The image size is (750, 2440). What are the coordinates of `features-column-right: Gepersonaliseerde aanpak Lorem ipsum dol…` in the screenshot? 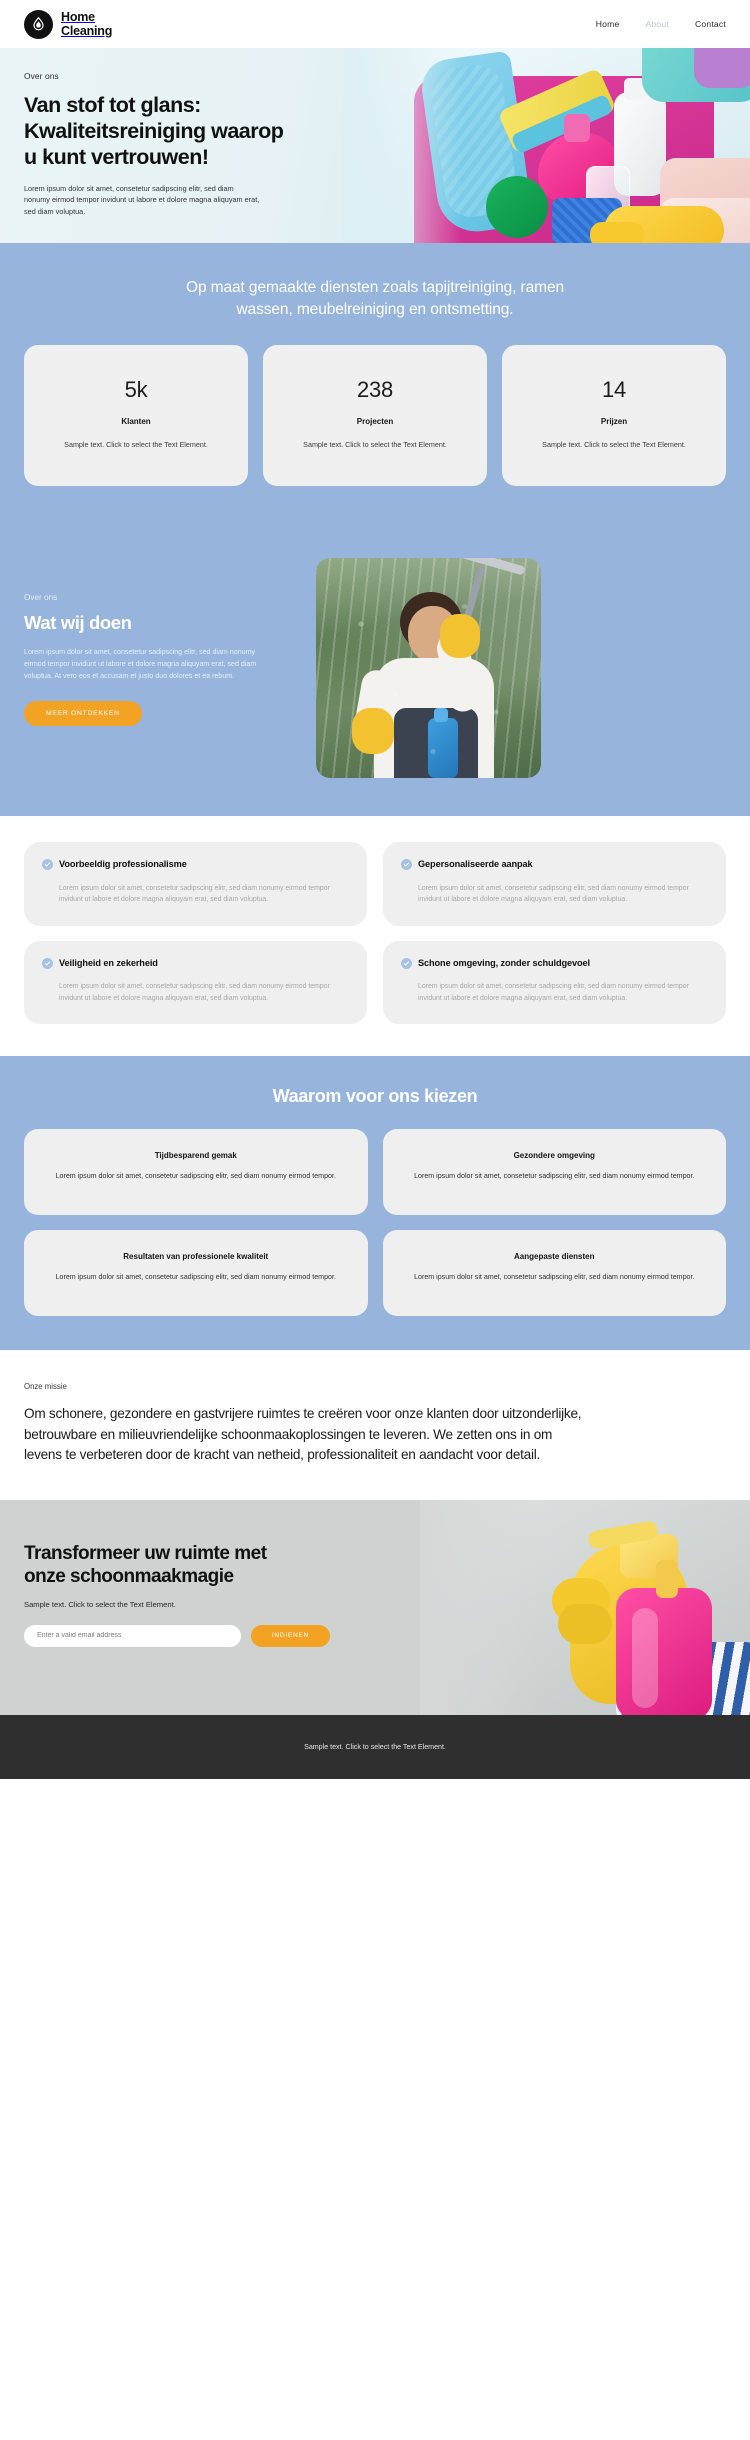 It's located at (554, 933).